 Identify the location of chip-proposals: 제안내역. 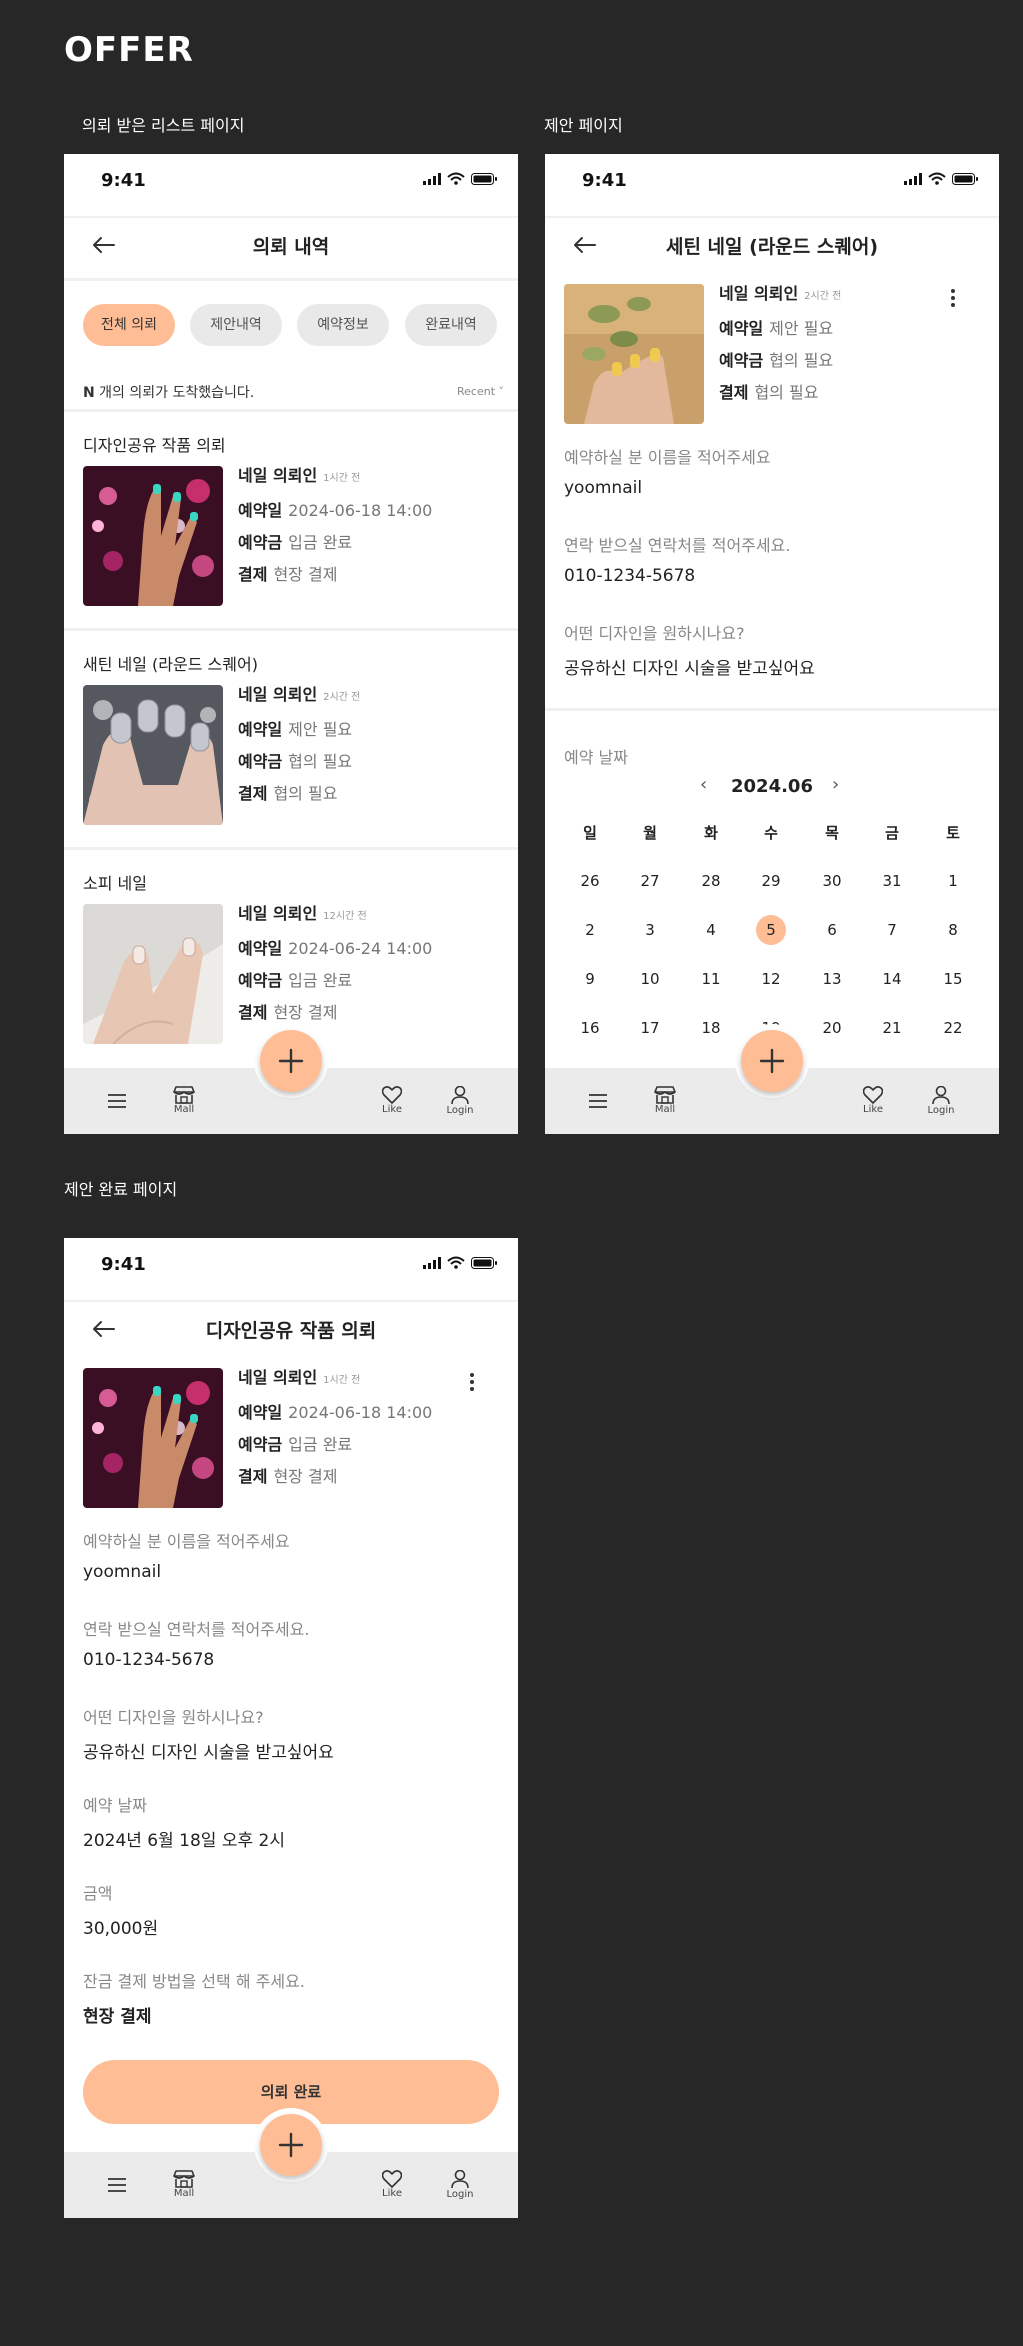
(236, 325).